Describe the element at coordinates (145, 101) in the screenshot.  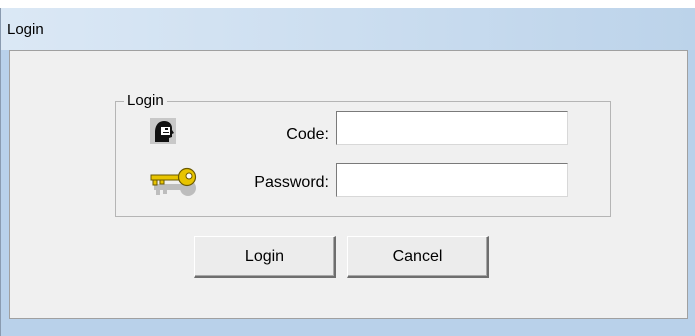
I see `groupbox-legend: Login` at that location.